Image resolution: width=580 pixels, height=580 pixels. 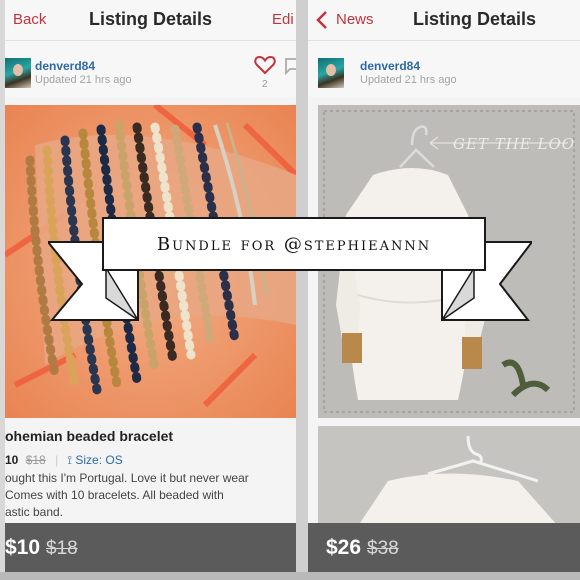 What do you see at coordinates (35, 460) in the screenshot?
I see `inline-original-price: $18` at bounding box center [35, 460].